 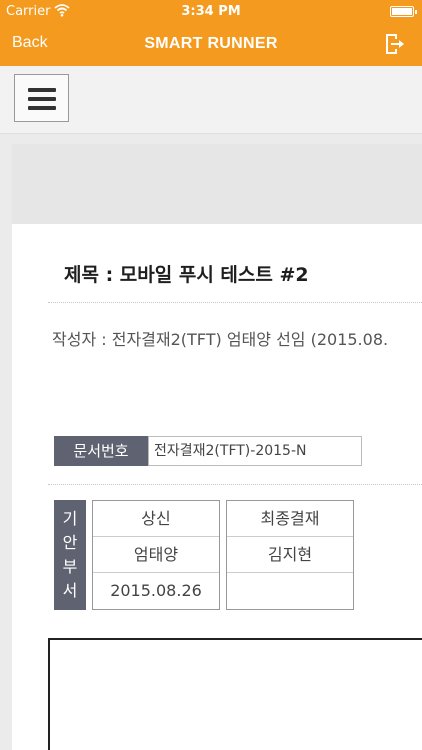 I want to click on hamburger-menu-button, so click(x=41, y=98).